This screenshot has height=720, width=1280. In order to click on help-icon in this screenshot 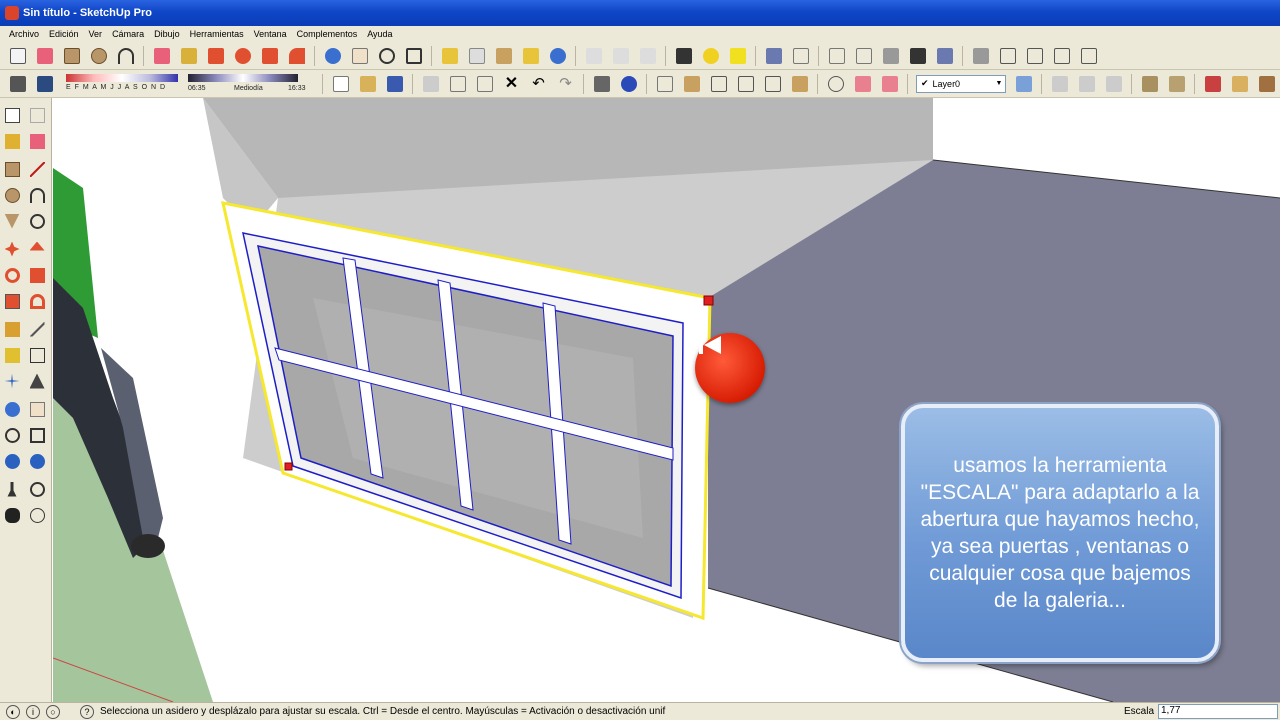, I will do `click(711, 56)`.